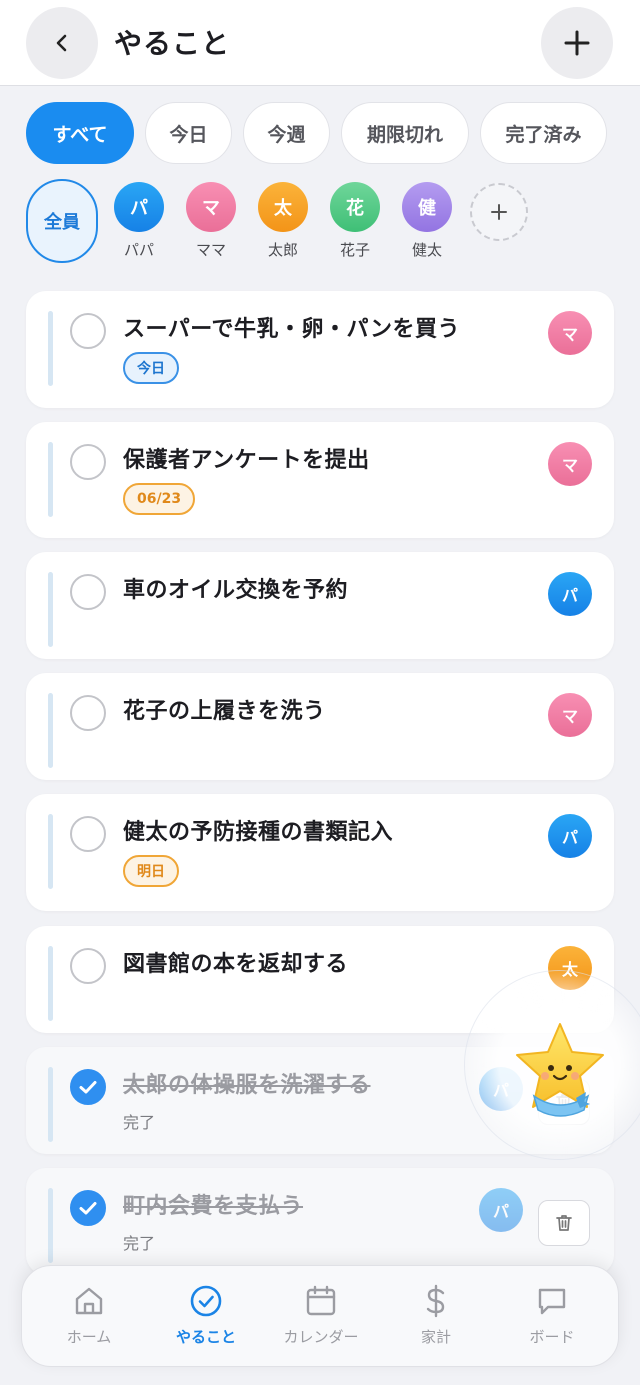 This screenshot has height=1385, width=640. Describe the element at coordinates (213, 1206) in the screenshot. I see `task-title: 町内会費を支払う` at that location.